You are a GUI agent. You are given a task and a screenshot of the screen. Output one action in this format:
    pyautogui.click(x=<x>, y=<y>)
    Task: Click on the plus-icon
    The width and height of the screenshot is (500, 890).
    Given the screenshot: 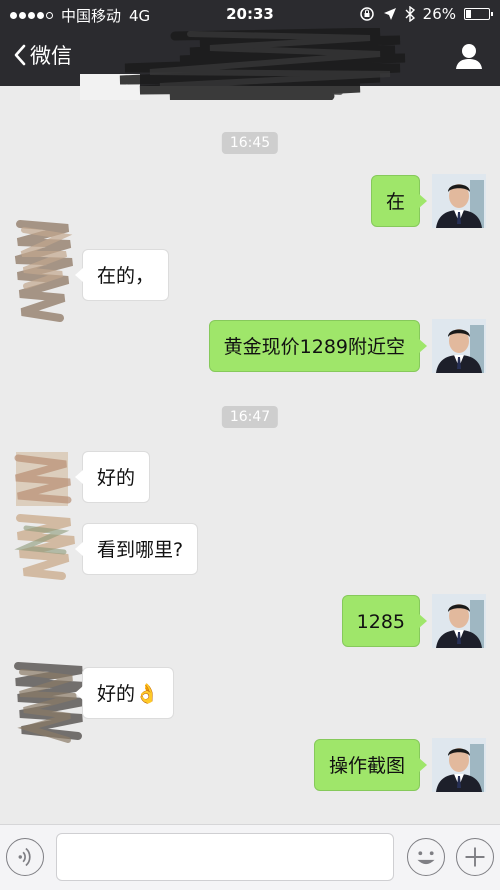 What is the action you would take?
    pyautogui.click(x=475, y=857)
    